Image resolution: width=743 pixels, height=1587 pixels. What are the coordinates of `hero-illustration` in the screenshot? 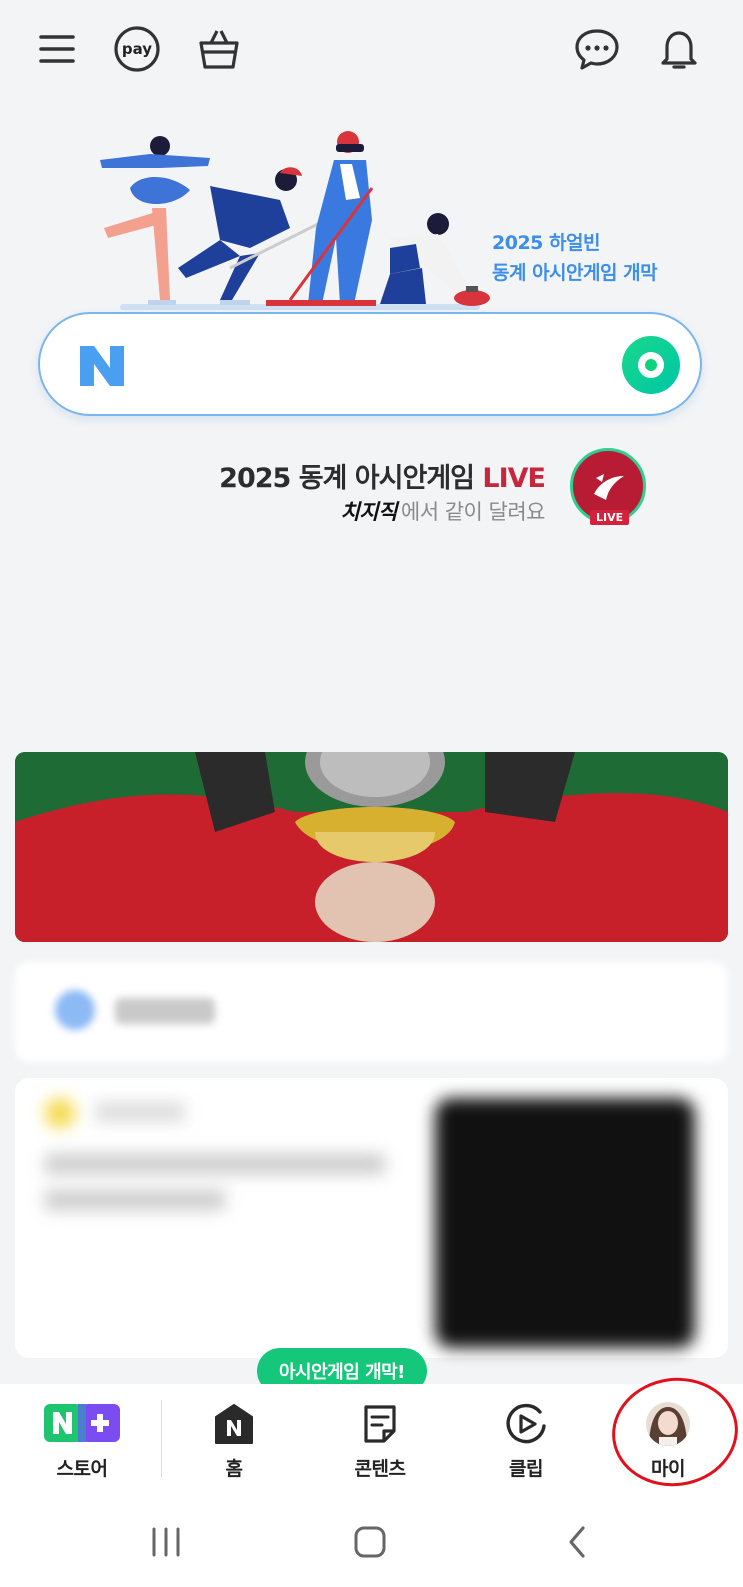 It's located at (300, 223).